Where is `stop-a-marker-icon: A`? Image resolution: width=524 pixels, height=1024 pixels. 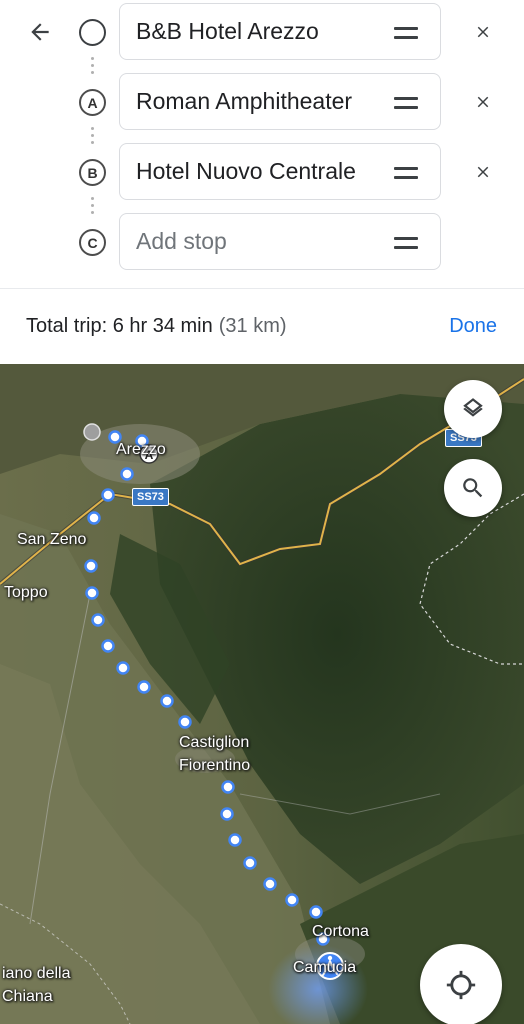 stop-a-marker-icon: A is located at coordinates (92, 102).